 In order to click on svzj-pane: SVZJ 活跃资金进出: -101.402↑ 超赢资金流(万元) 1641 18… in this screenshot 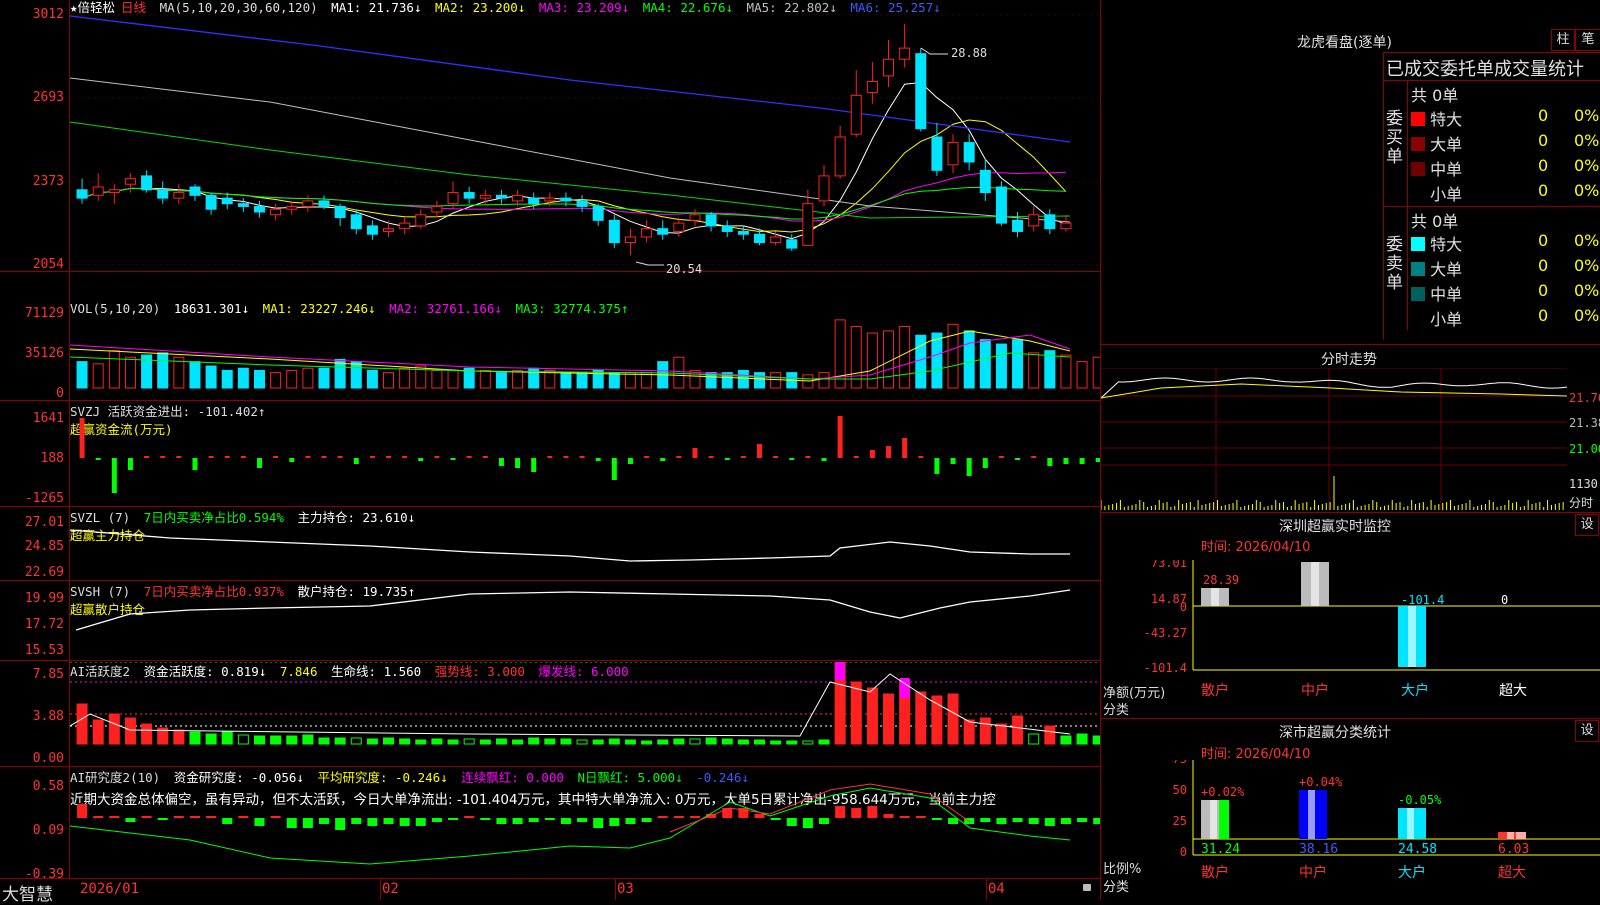, I will do `click(550, 454)`.